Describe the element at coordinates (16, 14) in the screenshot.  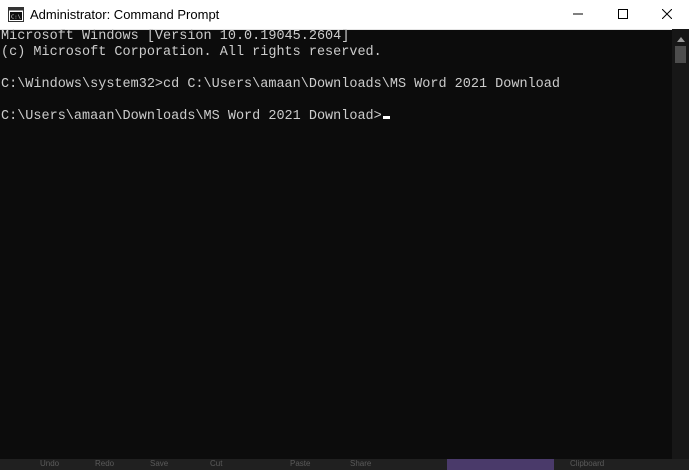
I see `command-prompt-icon: C:\` at that location.